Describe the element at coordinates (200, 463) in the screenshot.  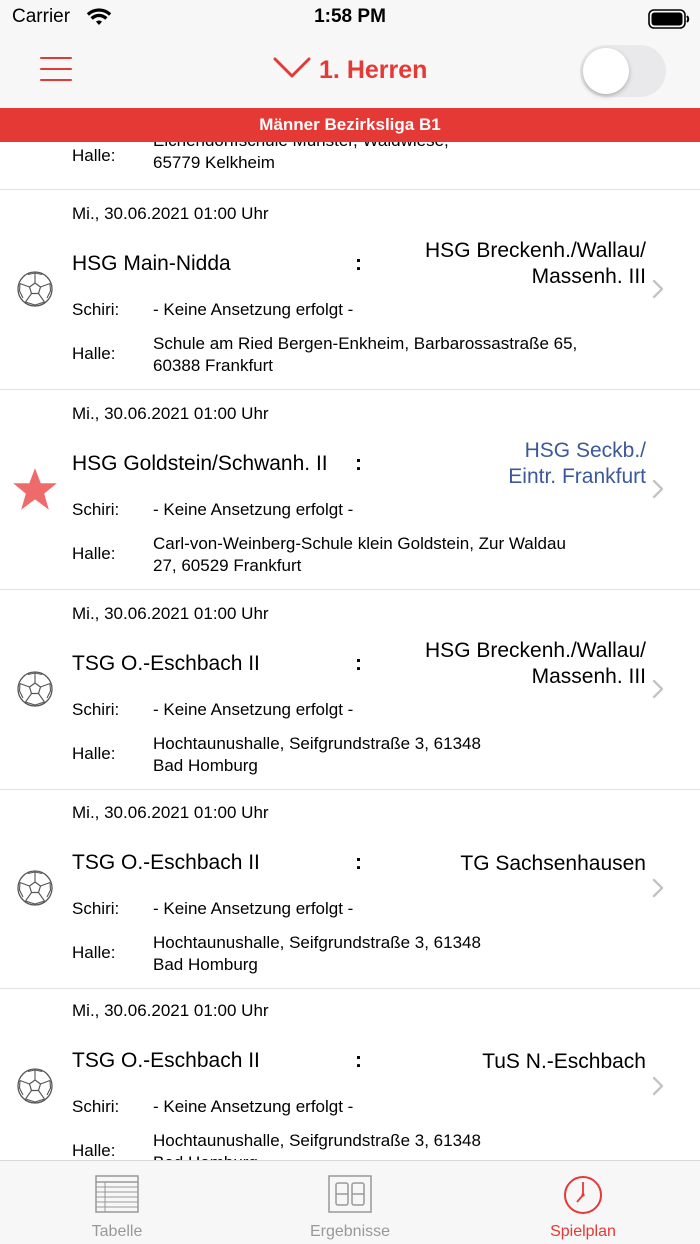
I see `home-team: HSG Goldstein/Schwanh. II` at that location.